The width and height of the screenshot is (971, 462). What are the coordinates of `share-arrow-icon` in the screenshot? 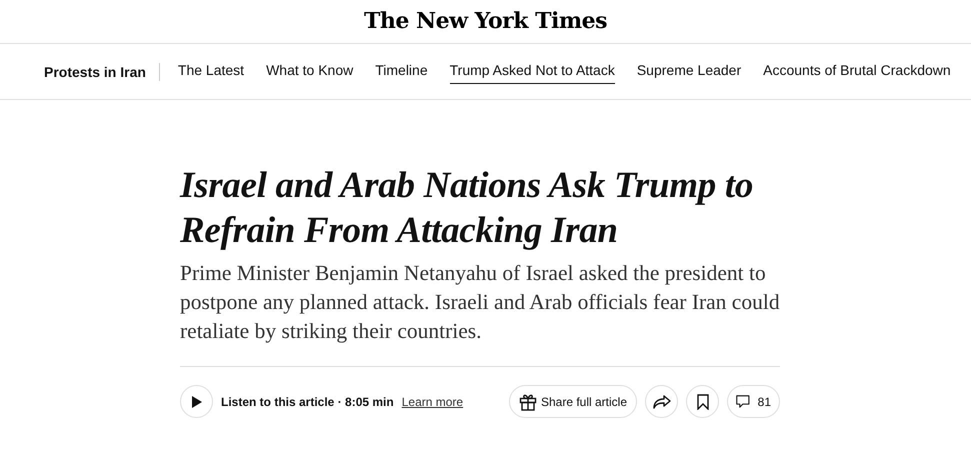 It's located at (661, 401).